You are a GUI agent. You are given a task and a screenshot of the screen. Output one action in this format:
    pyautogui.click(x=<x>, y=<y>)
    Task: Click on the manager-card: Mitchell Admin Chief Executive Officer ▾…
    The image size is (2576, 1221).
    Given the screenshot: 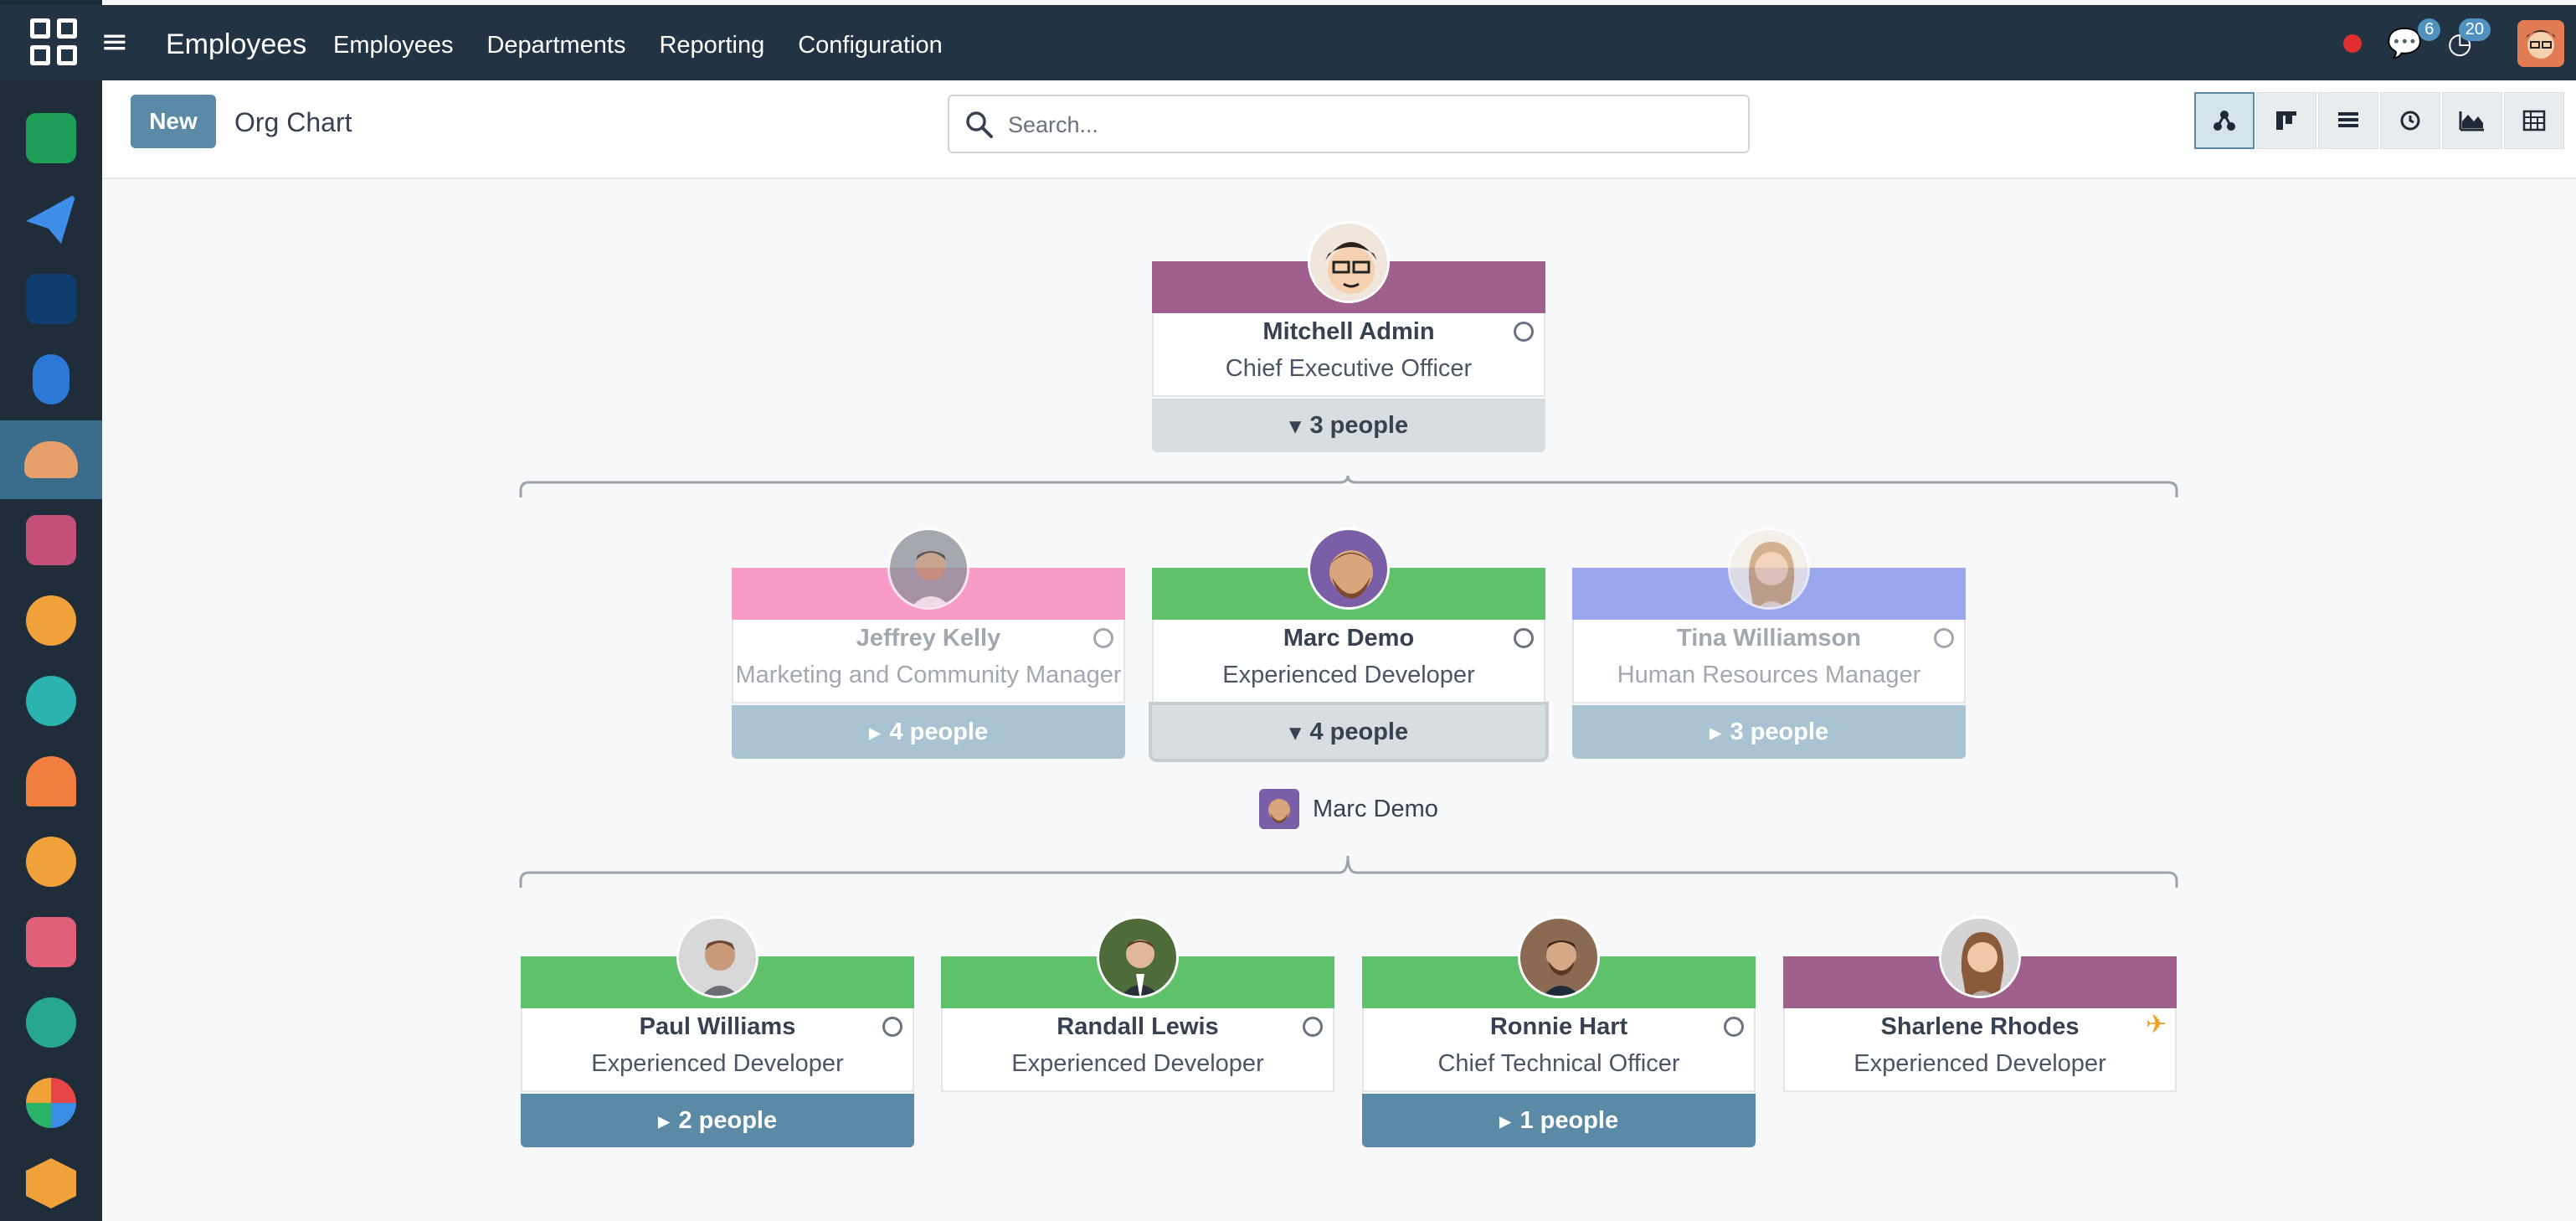 What is the action you would take?
    pyautogui.click(x=1348, y=336)
    